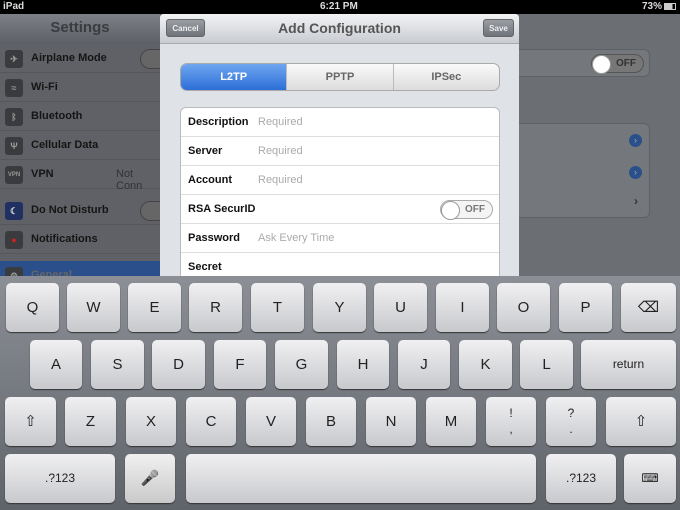 The height and width of the screenshot is (510, 680). Describe the element at coordinates (185, 28) in the screenshot. I see `cancel-button: Cancel` at that location.